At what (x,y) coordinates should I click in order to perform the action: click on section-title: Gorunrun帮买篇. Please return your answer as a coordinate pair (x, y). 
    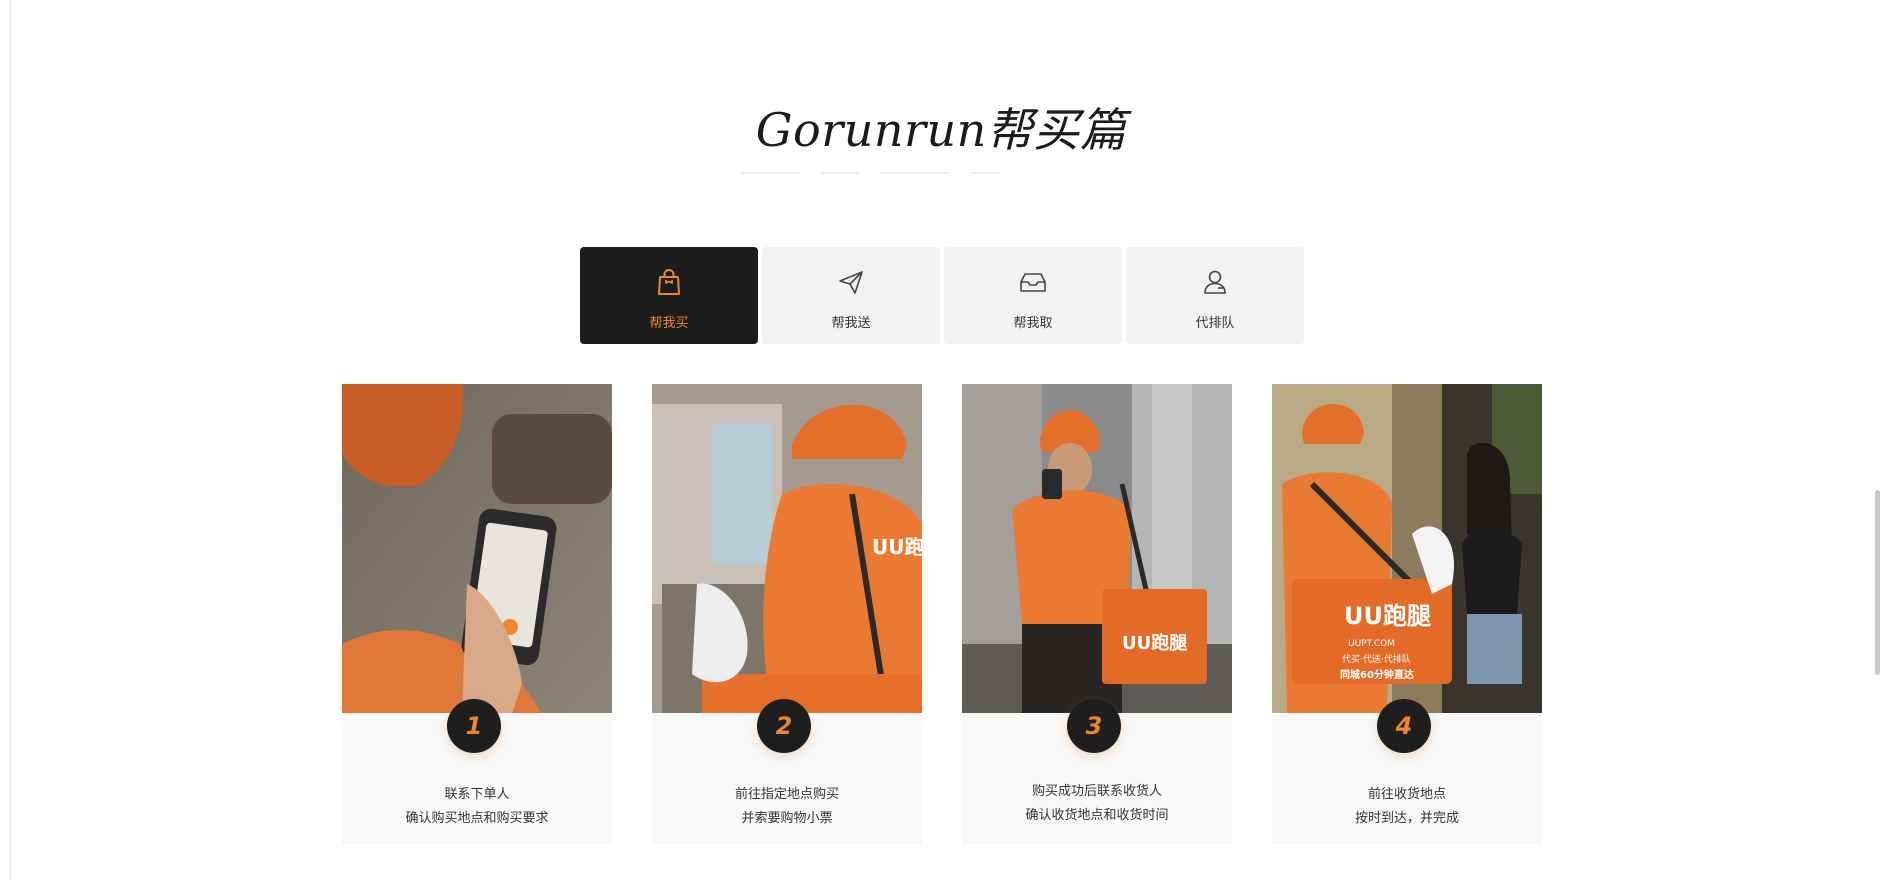
    Looking at the image, I should click on (941, 130).